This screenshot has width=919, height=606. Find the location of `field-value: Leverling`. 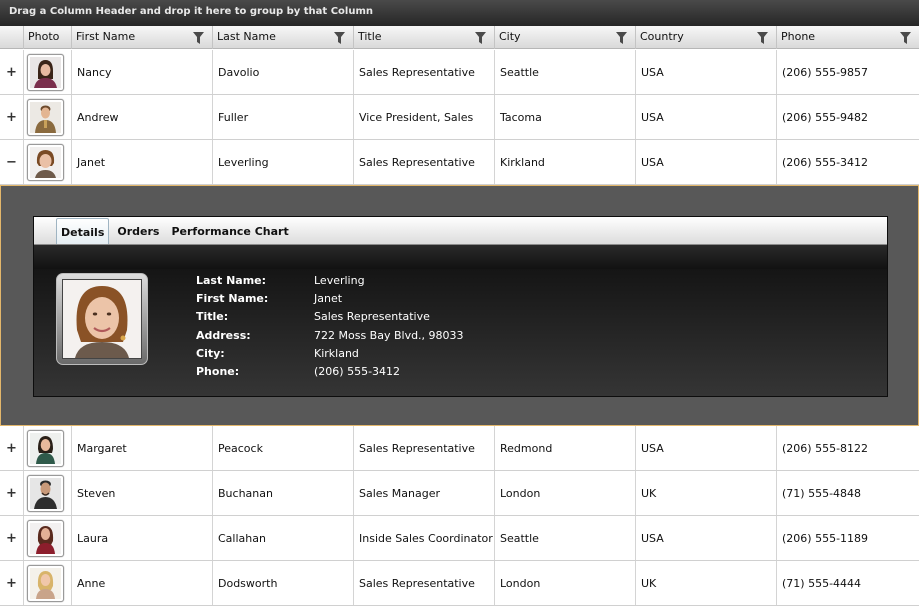

field-value: Leverling is located at coordinates (339, 280).